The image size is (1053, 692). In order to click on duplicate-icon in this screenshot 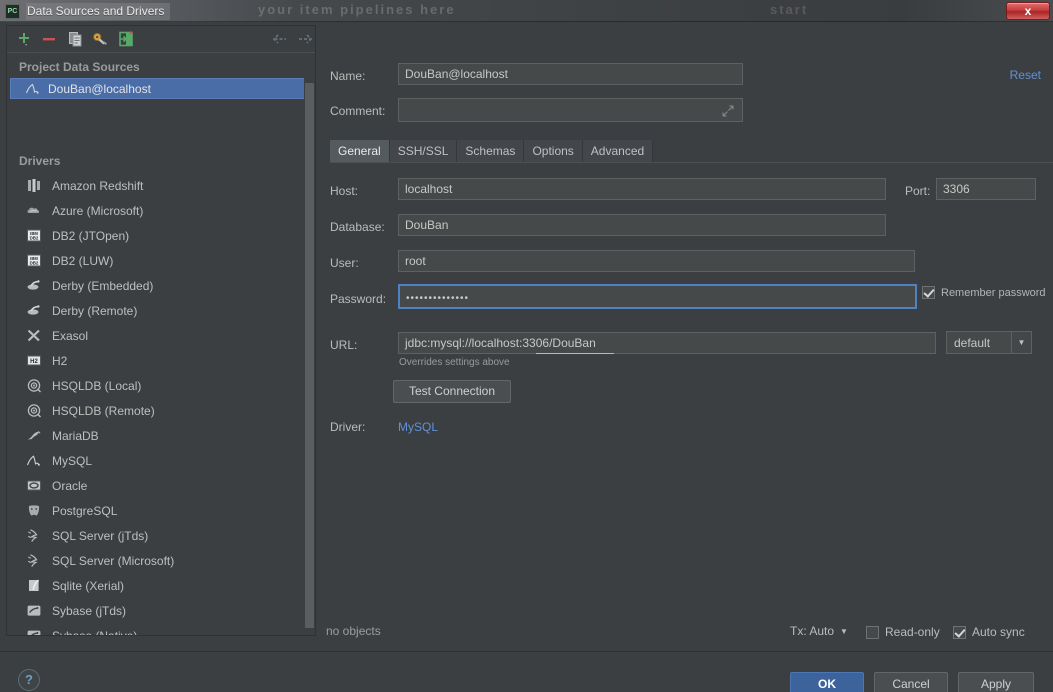, I will do `click(77, 39)`.